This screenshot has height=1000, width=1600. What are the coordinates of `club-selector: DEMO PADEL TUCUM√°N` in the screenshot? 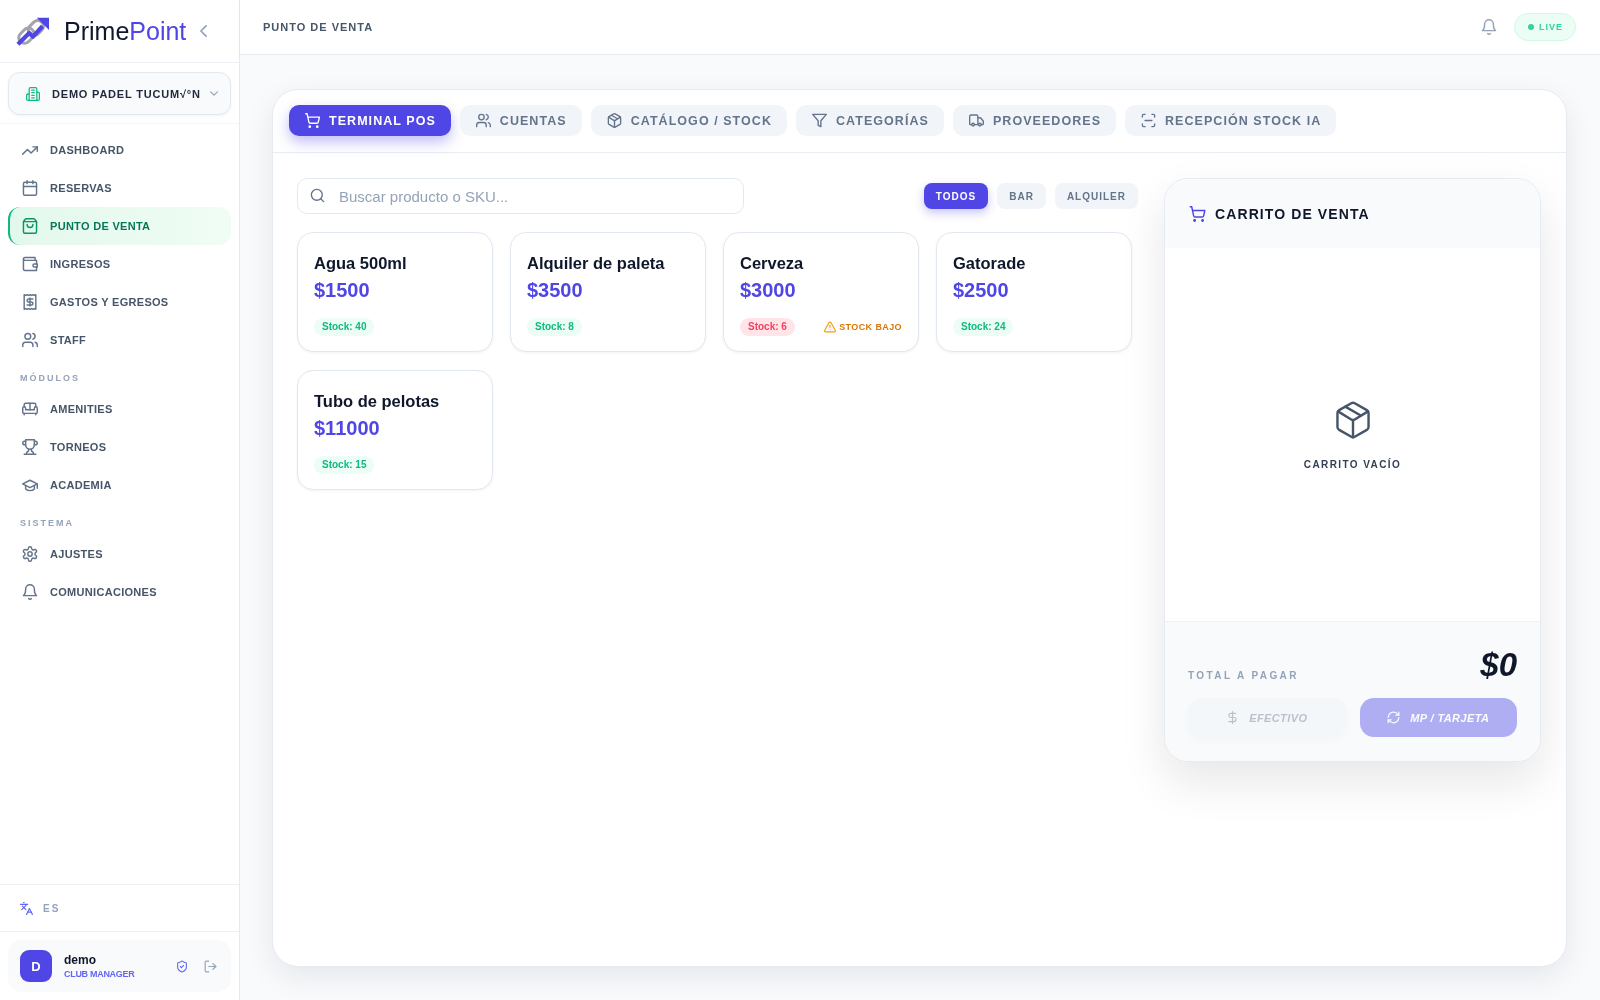 It's located at (119, 93).